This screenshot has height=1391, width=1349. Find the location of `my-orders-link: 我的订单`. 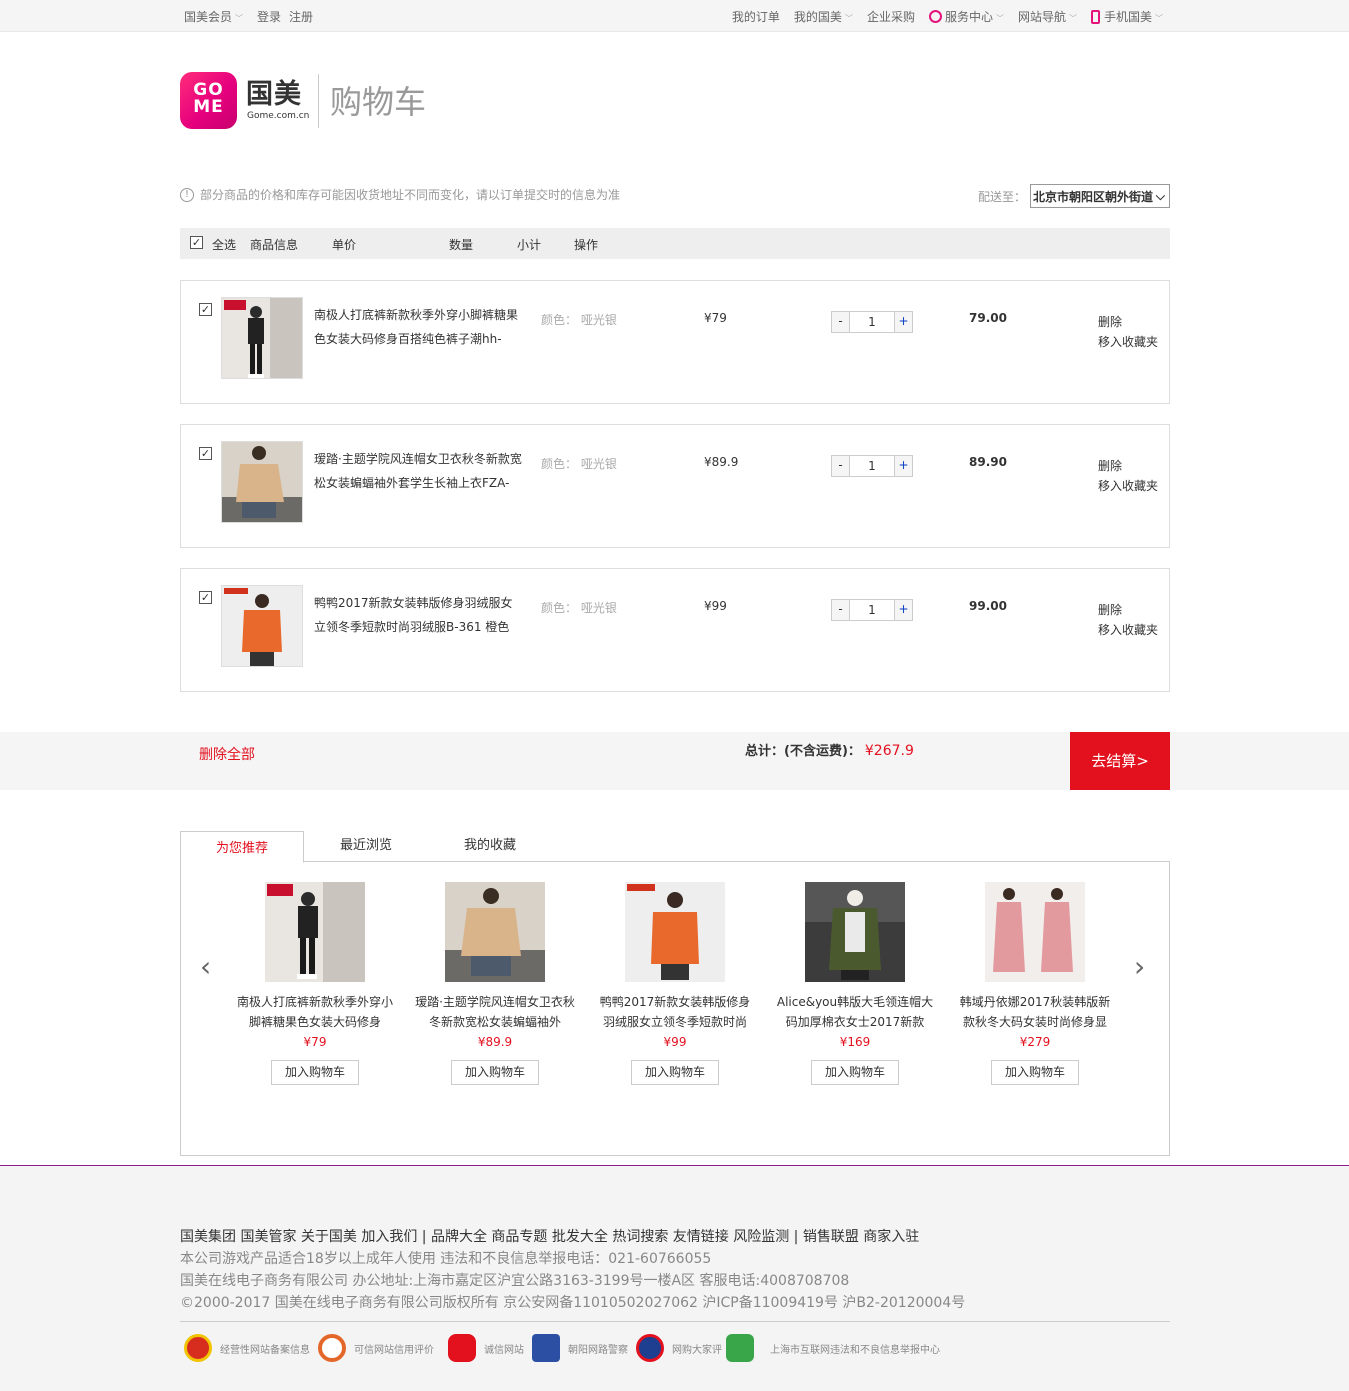

my-orders-link: 我的订单 is located at coordinates (756, 16).